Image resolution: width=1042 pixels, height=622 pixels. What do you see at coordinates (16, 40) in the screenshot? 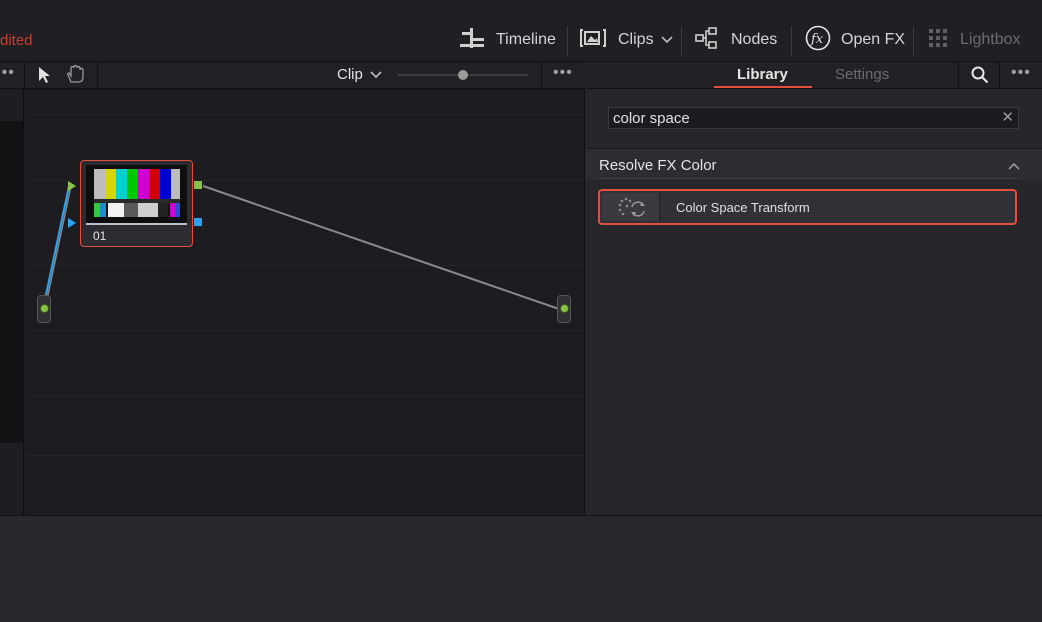
I see `edited-status: dited` at bounding box center [16, 40].